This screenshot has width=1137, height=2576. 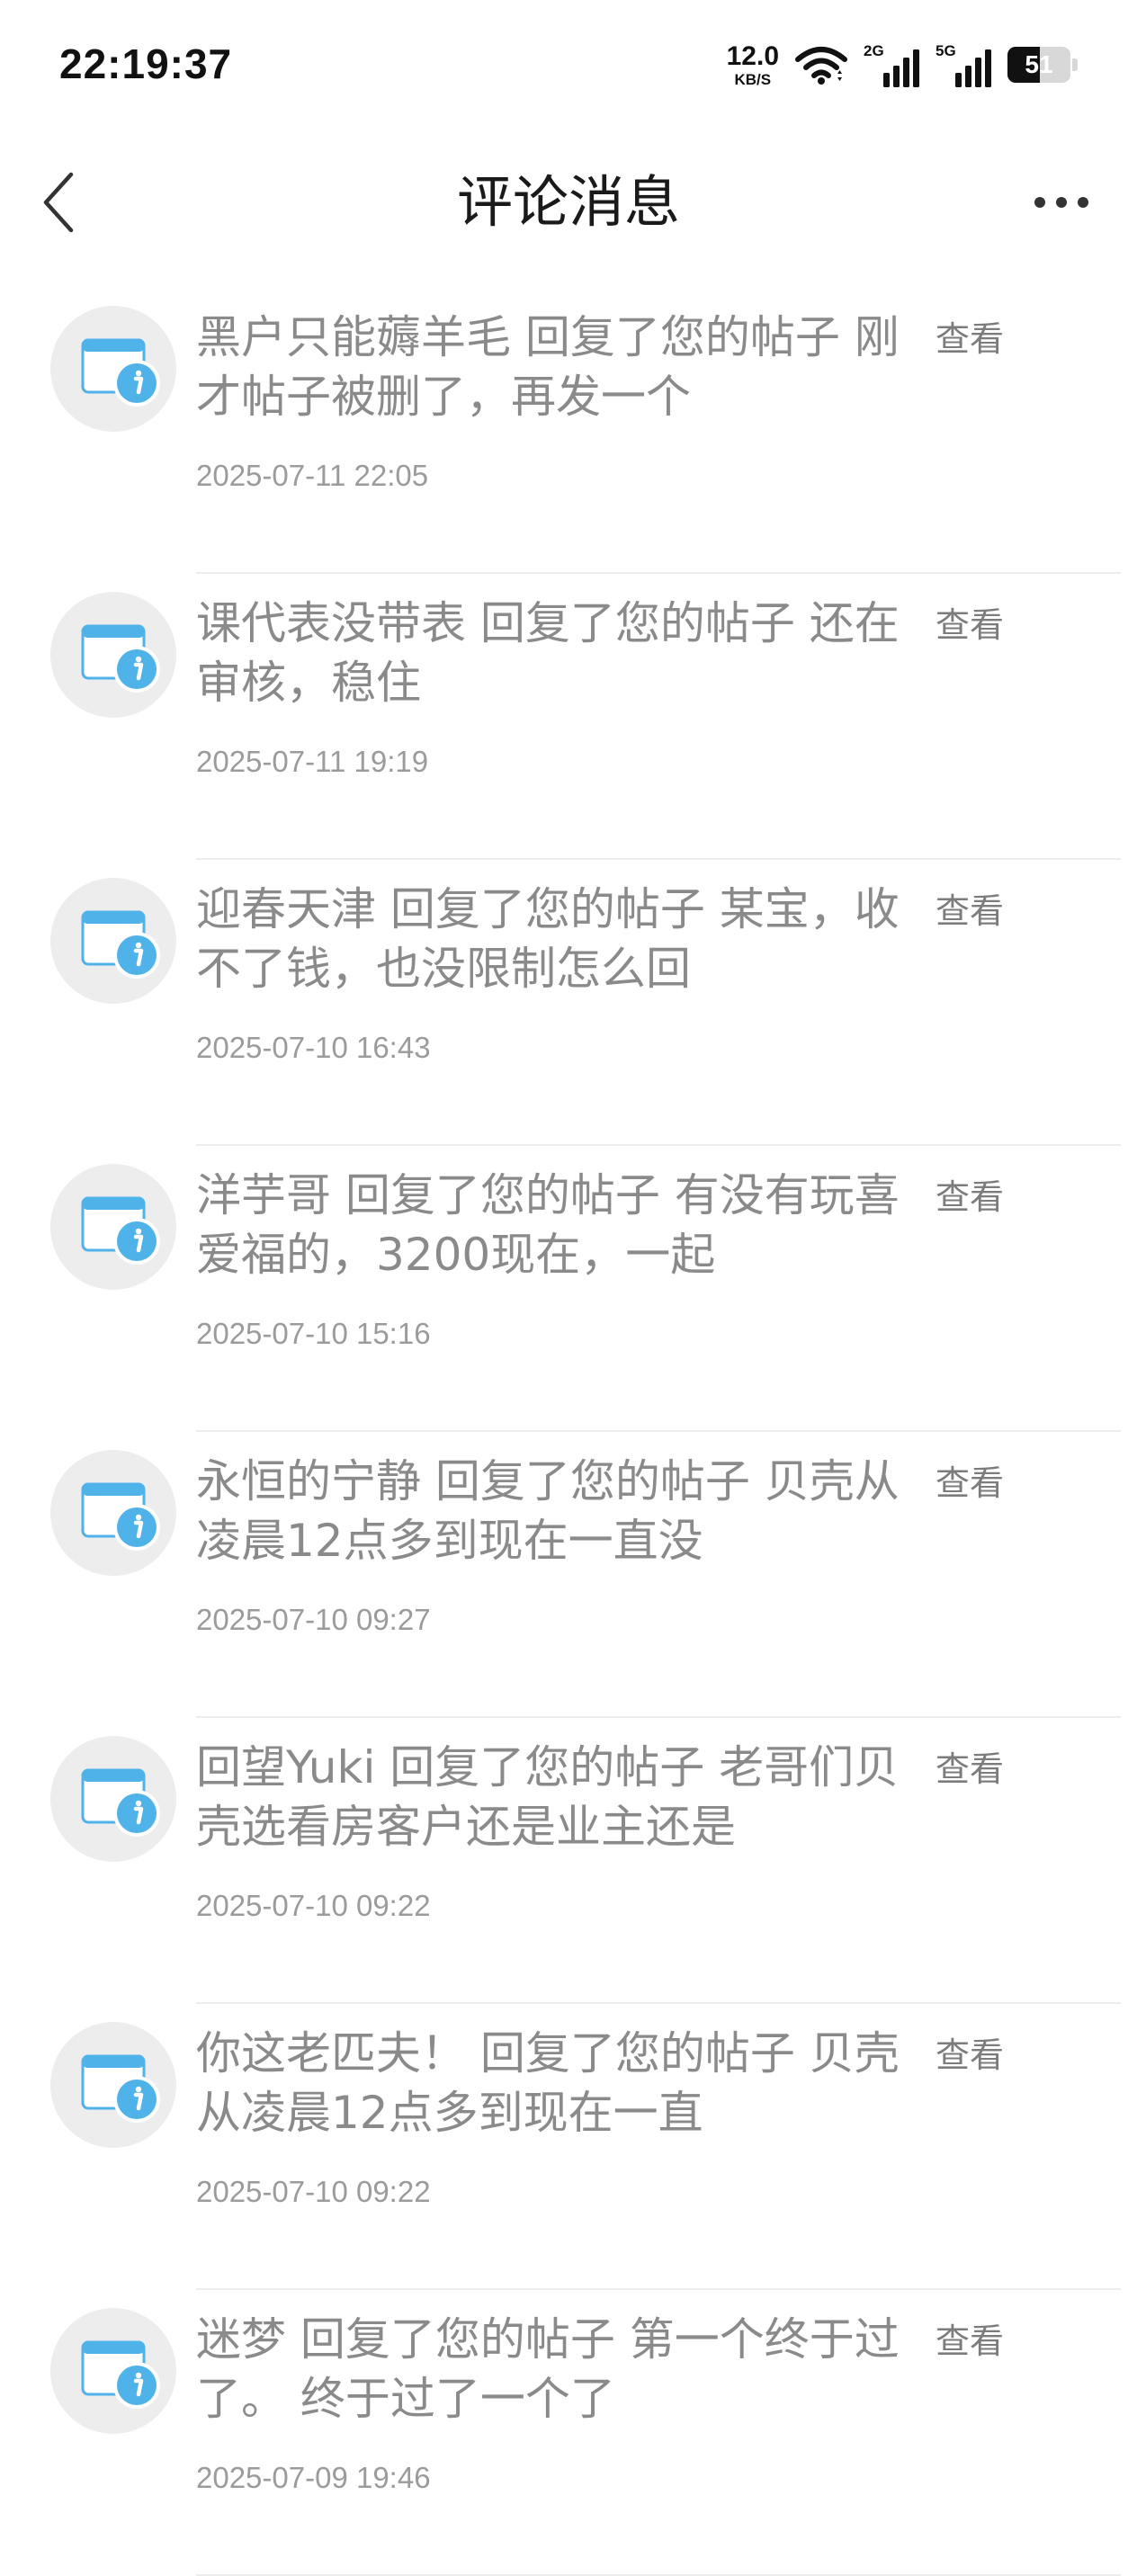 I want to click on battery-icon: 51, so click(x=1042, y=65).